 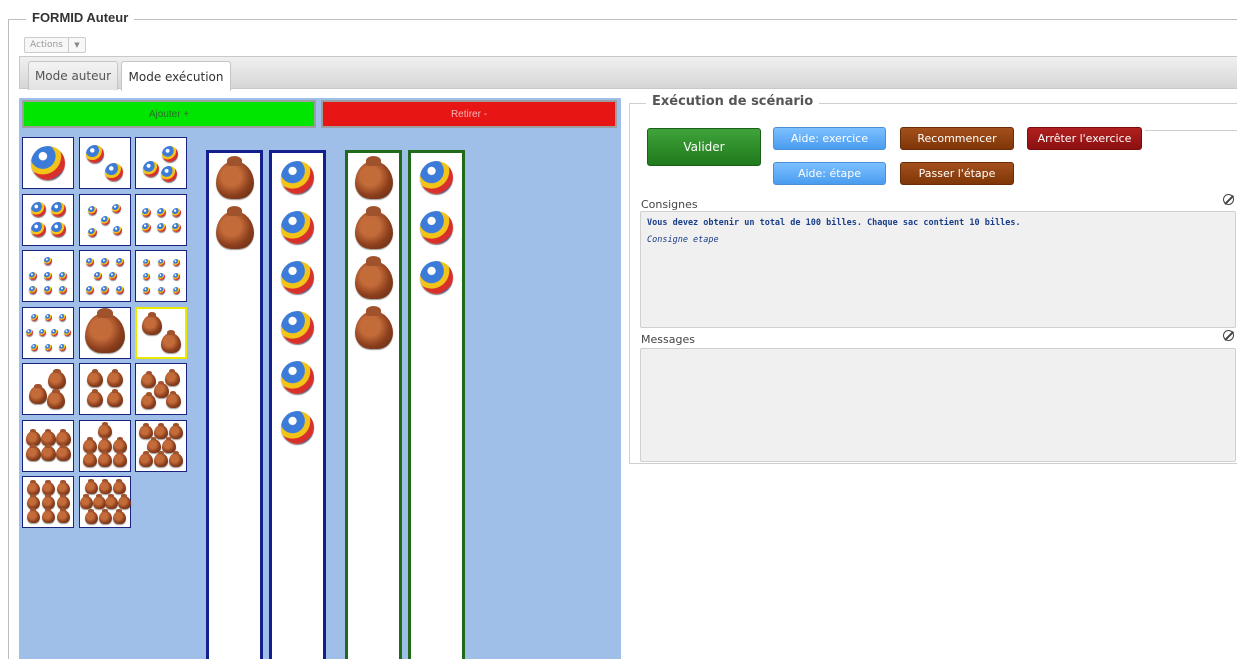 What do you see at coordinates (176, 76) in the screenshot?
I see `tab-mode-execution: Mode exécution` at bounding box center [176, 76].